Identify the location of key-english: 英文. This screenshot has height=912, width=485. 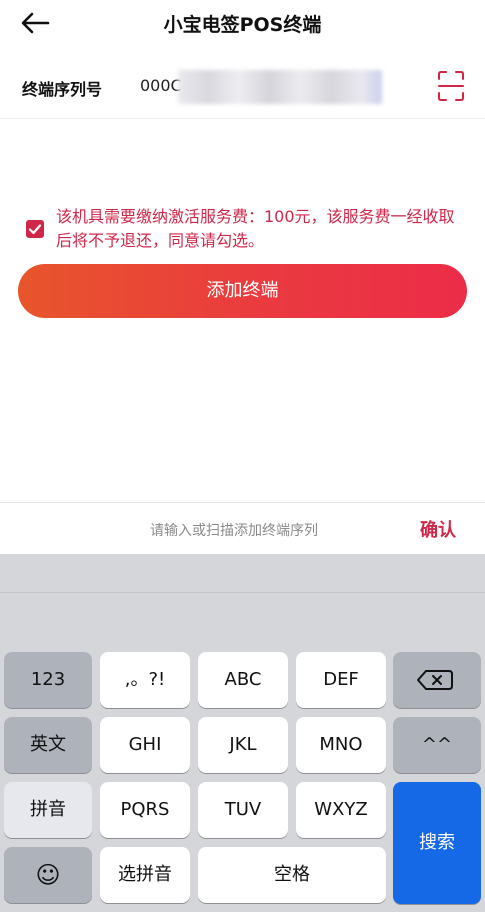
(48, 745).